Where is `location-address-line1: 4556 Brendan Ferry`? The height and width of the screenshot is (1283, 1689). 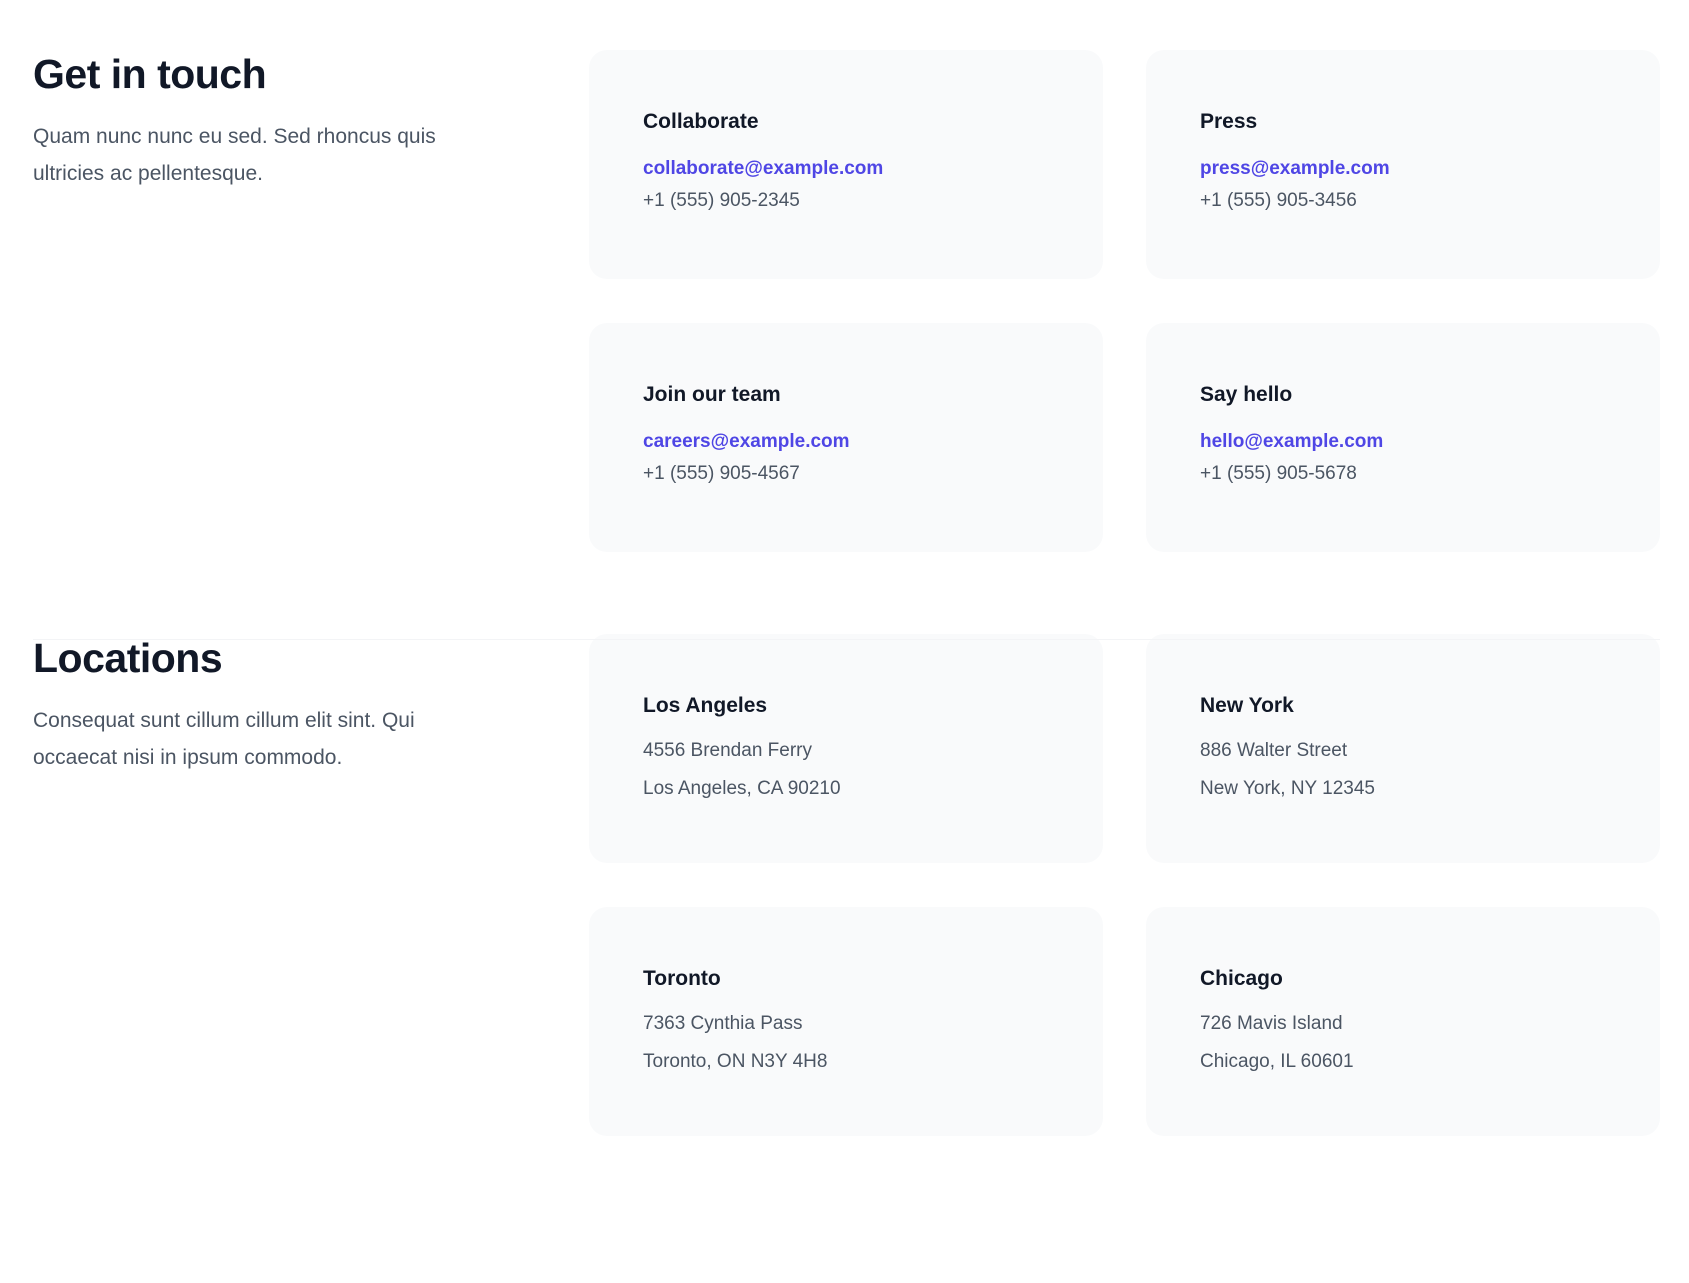
location-address-line1: 4556 Brendan Ferry is located at coordinates (727, 750).